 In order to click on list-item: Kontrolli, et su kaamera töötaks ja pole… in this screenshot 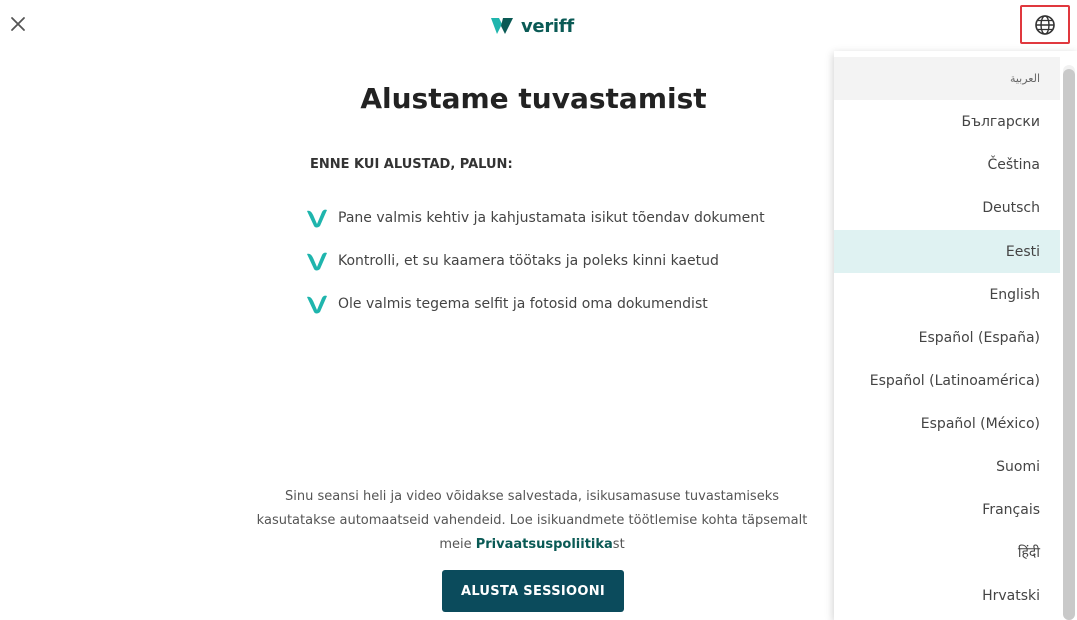, I will do `click(535, 260)`.